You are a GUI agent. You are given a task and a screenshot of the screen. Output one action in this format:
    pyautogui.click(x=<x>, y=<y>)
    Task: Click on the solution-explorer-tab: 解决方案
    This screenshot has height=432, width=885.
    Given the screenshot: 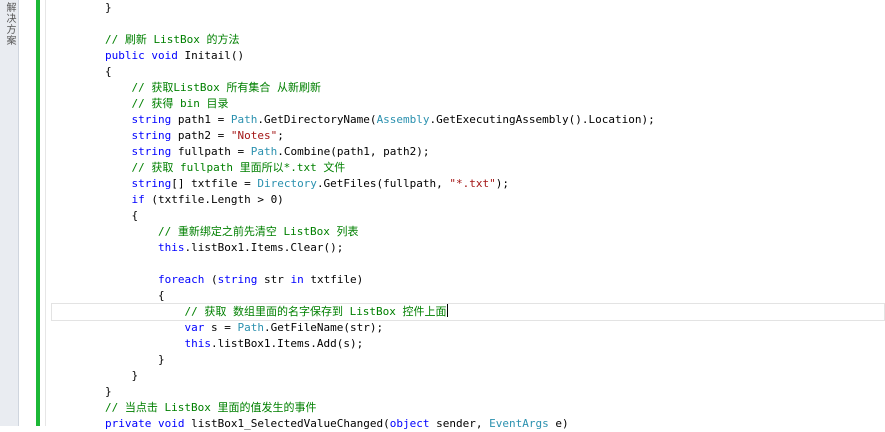 What is the action you would take?
    pyautogui.click(x=9, y=213)
    